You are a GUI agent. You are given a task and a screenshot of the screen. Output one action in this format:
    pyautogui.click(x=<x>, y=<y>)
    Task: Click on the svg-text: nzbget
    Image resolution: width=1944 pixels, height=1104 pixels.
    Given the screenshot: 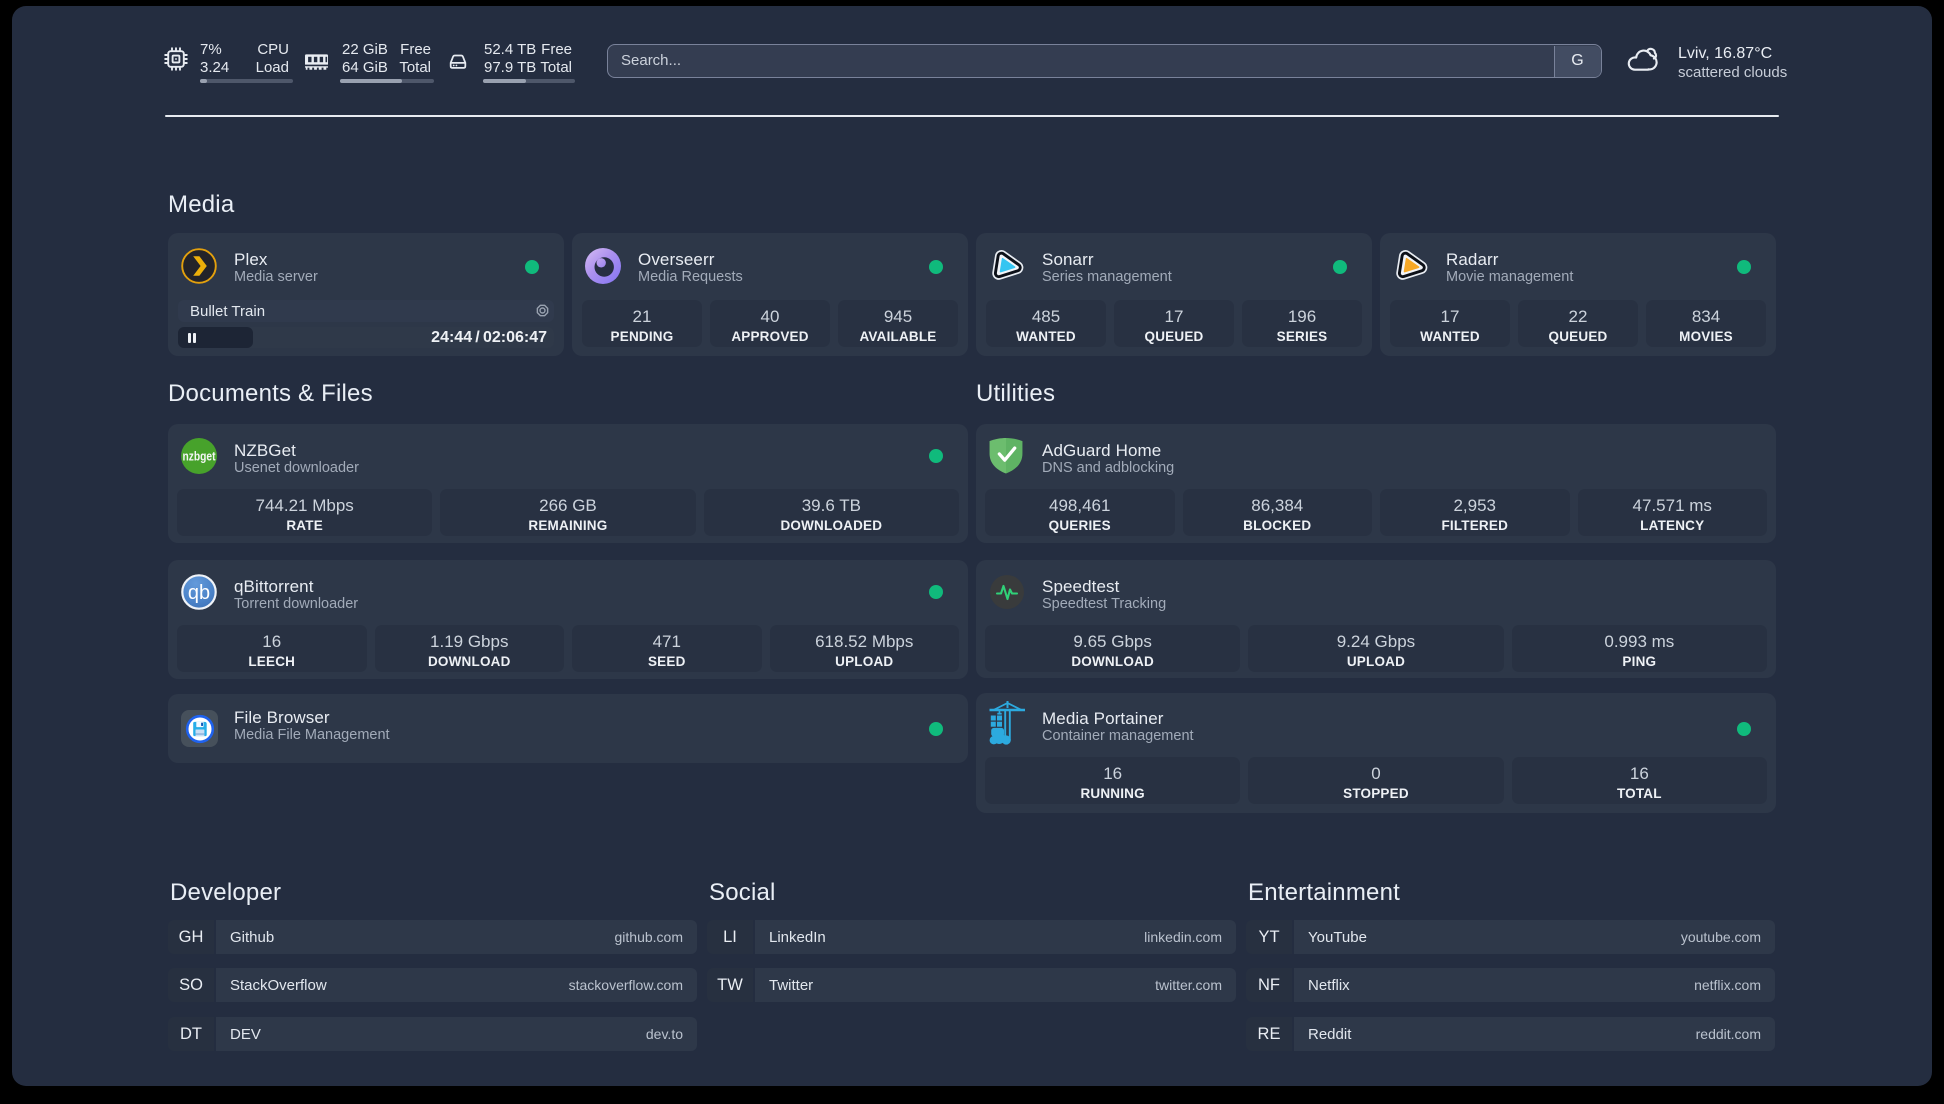 What is the action you would take?
    pyautogui.click(x=198, y=457)
    